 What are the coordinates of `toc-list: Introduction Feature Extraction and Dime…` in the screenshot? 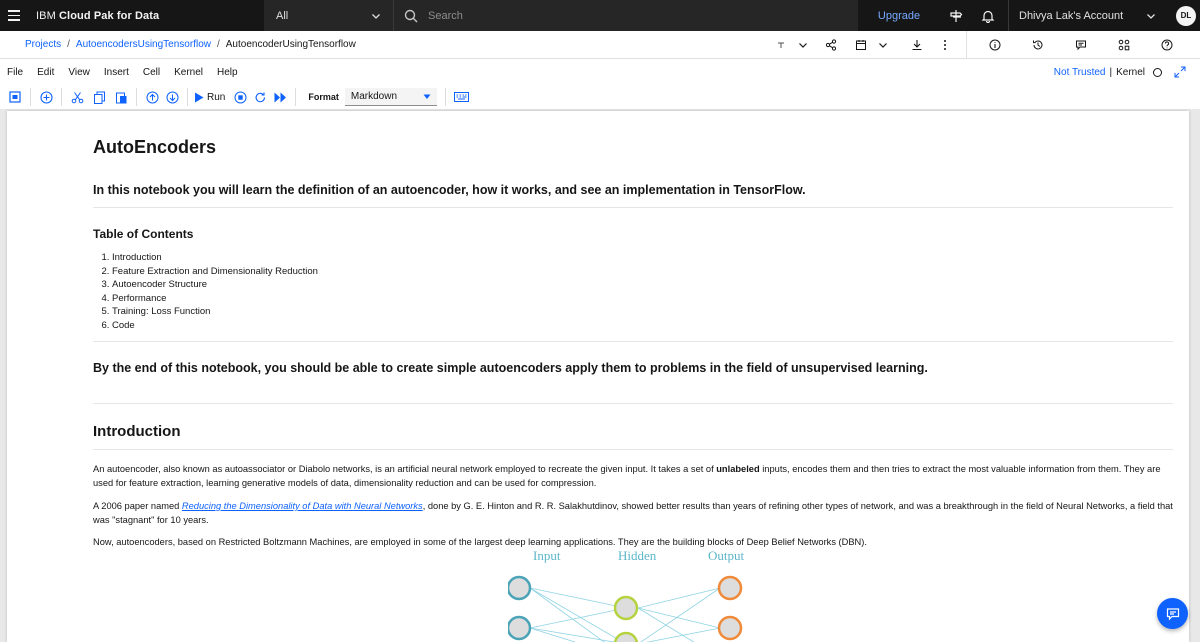 It's located at (215, 291).